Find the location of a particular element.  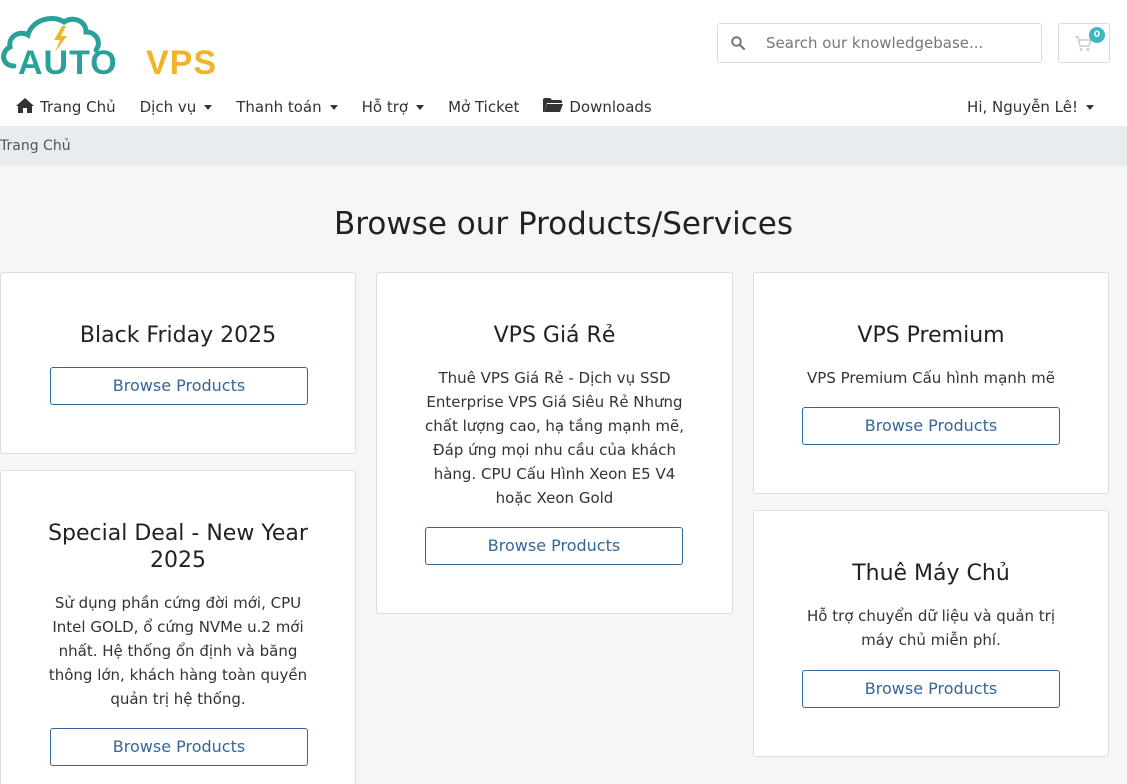

autovps-logo: AUTO VPS is located at coordinates (109, 49).